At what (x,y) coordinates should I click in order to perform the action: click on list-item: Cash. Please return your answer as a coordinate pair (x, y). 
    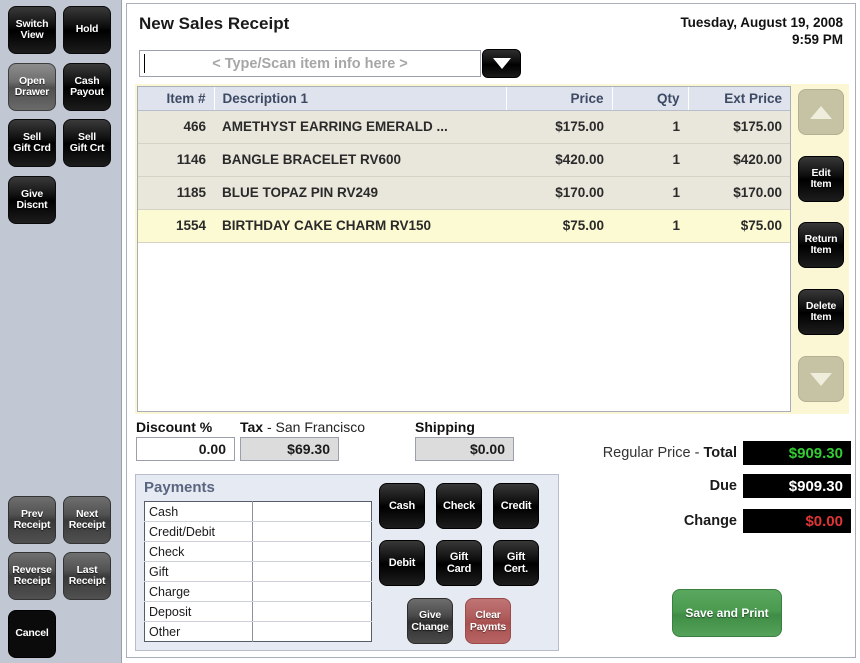
    Looking at the image, I should click on (258, 511).